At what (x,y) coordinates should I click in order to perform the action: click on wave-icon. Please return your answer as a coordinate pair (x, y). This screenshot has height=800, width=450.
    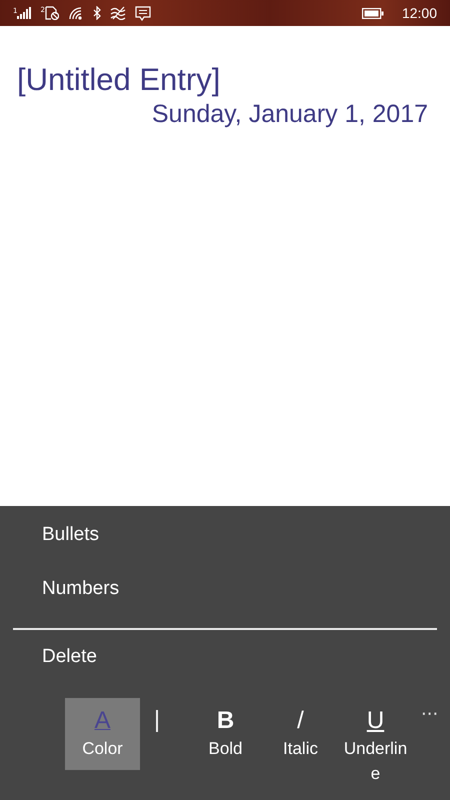
    Looking at the image, I should click on (118, 13).